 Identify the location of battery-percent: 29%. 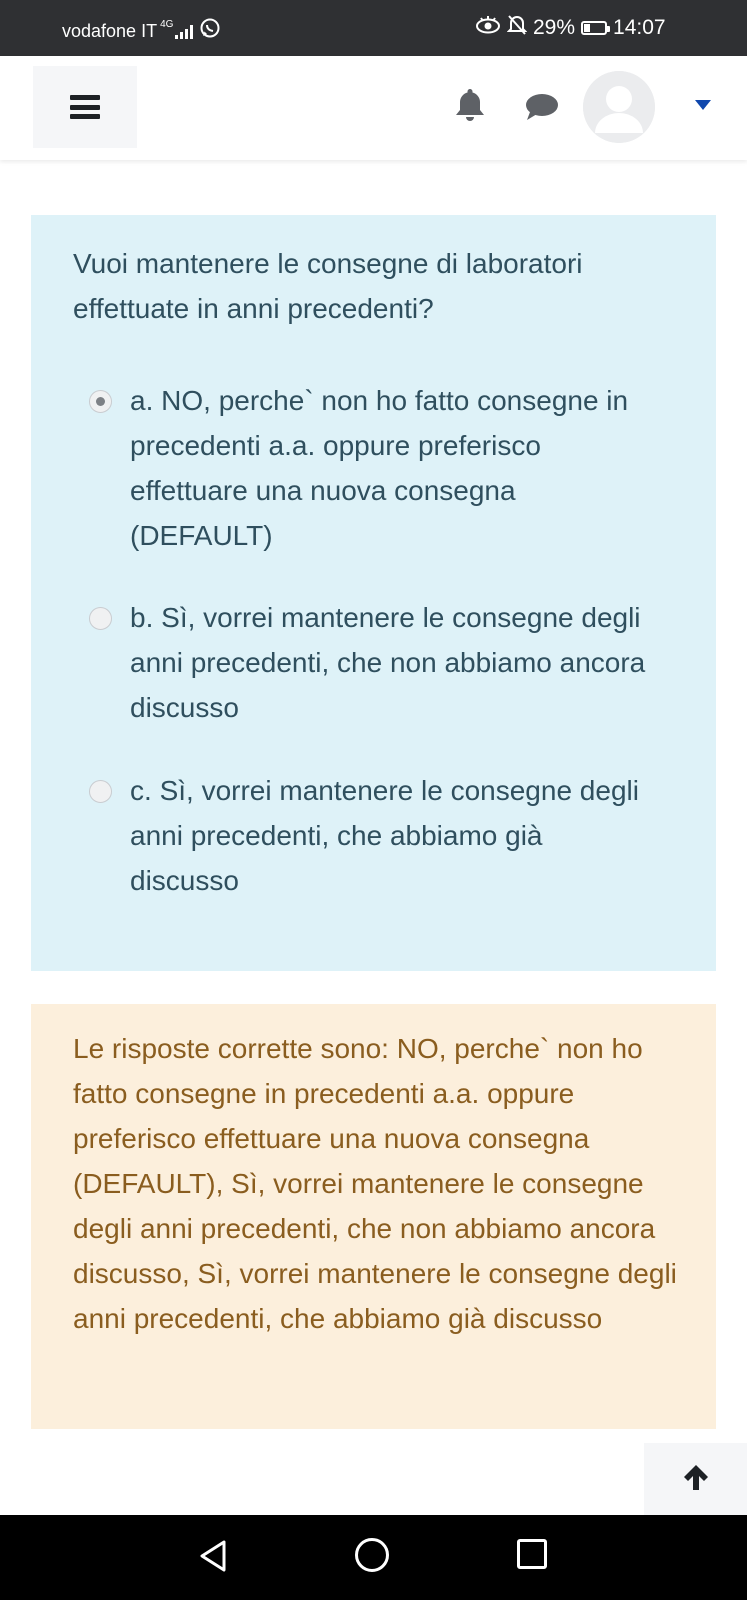
(554, 27).